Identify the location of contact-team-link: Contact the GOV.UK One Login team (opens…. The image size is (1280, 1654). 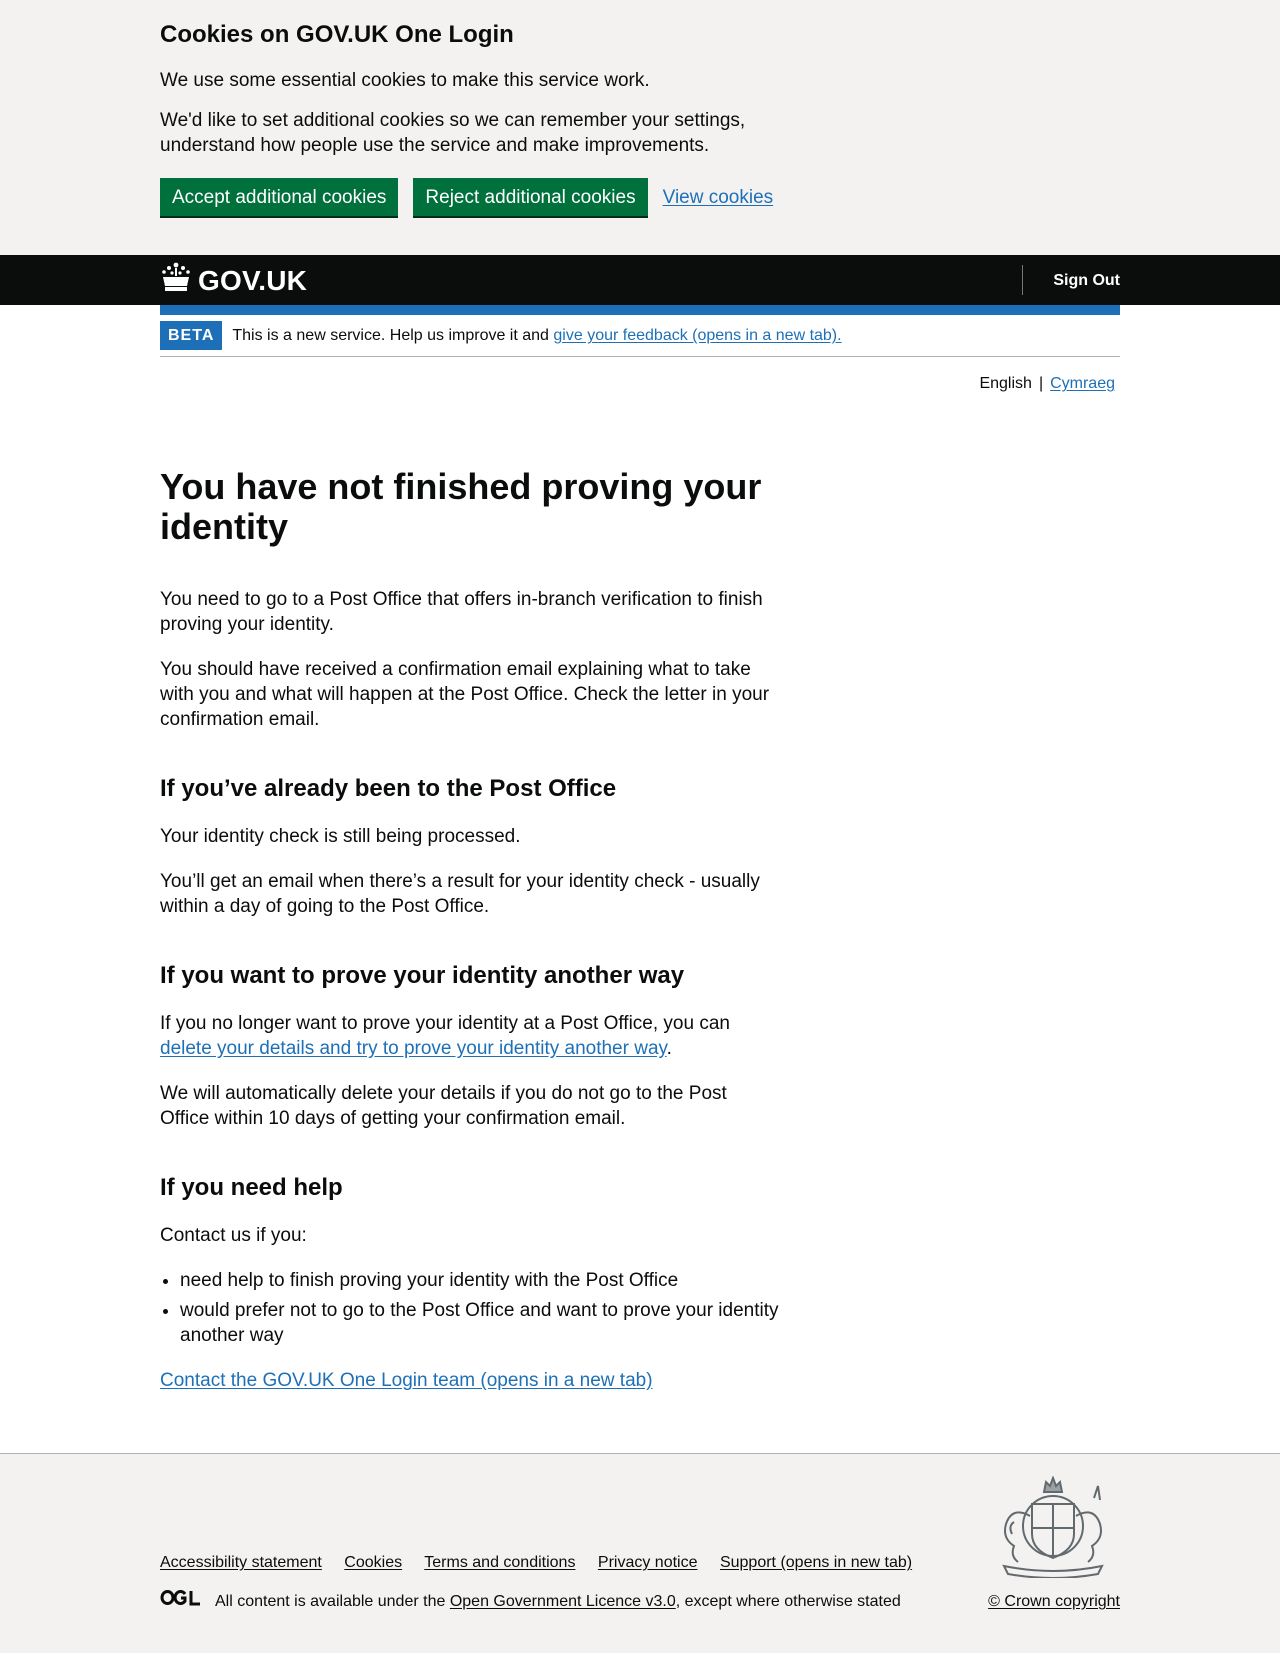
(406, 1380).